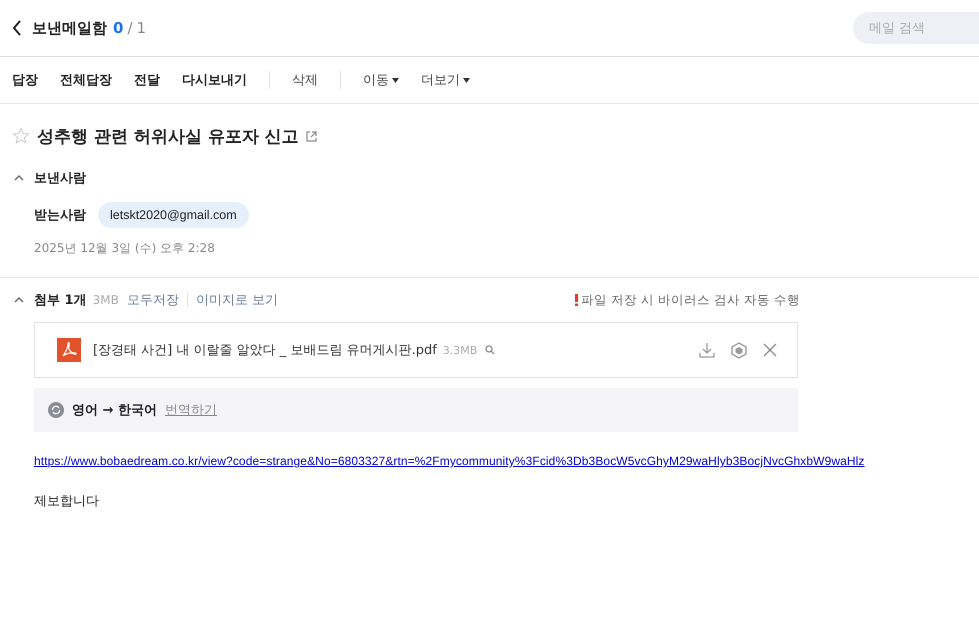 This screenshot has height=629, width=979. Describe the element at coordinates (25, 80) in the screenshot. I see `toolbar-button: 답장` at that location.